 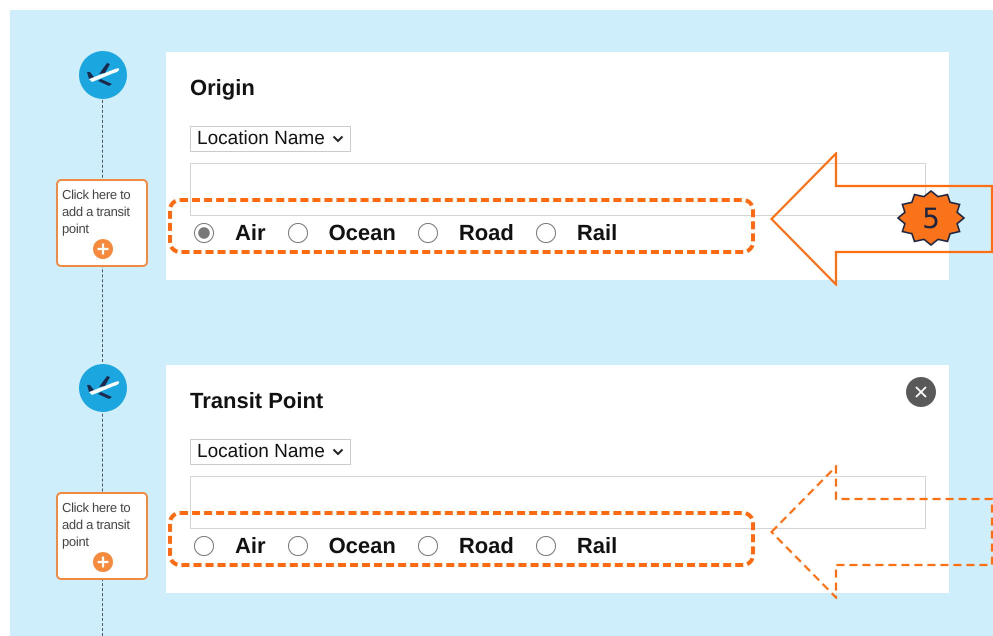 I want to click on step-title: Origin, so click(x=222, y=88).